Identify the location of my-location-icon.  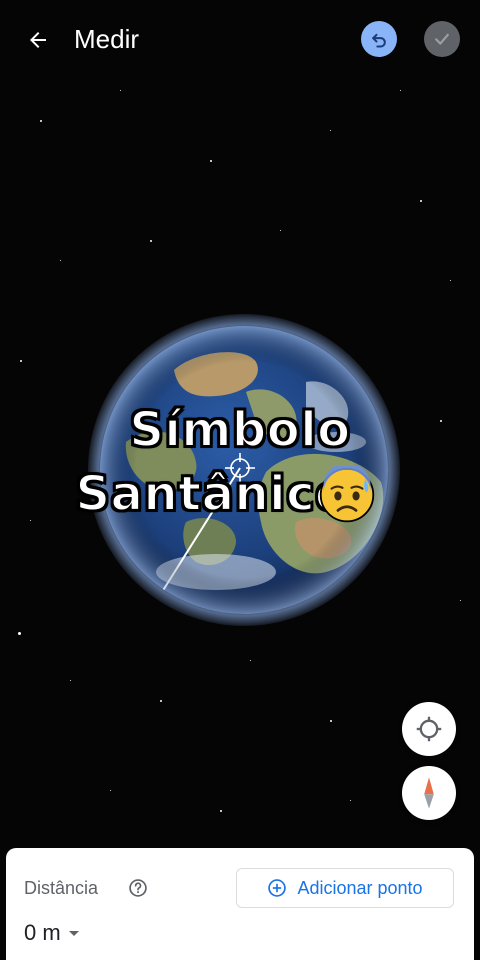
(429, 729).